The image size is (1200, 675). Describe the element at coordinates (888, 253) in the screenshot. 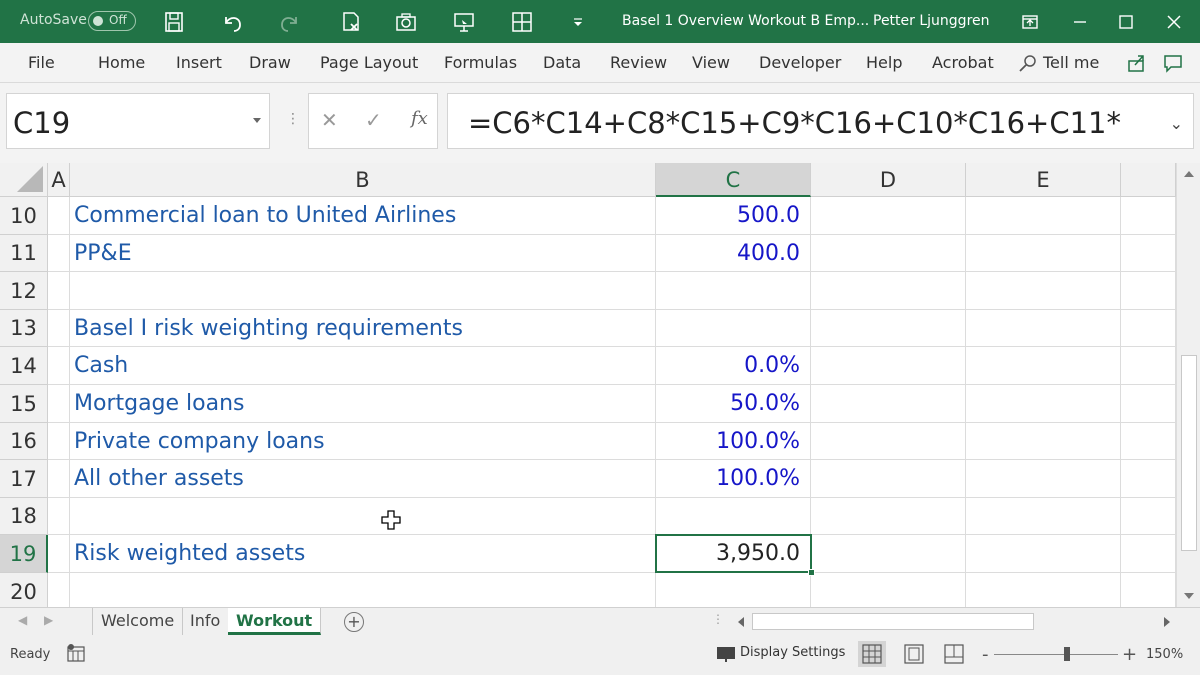

I see `cell-d11` at that location.